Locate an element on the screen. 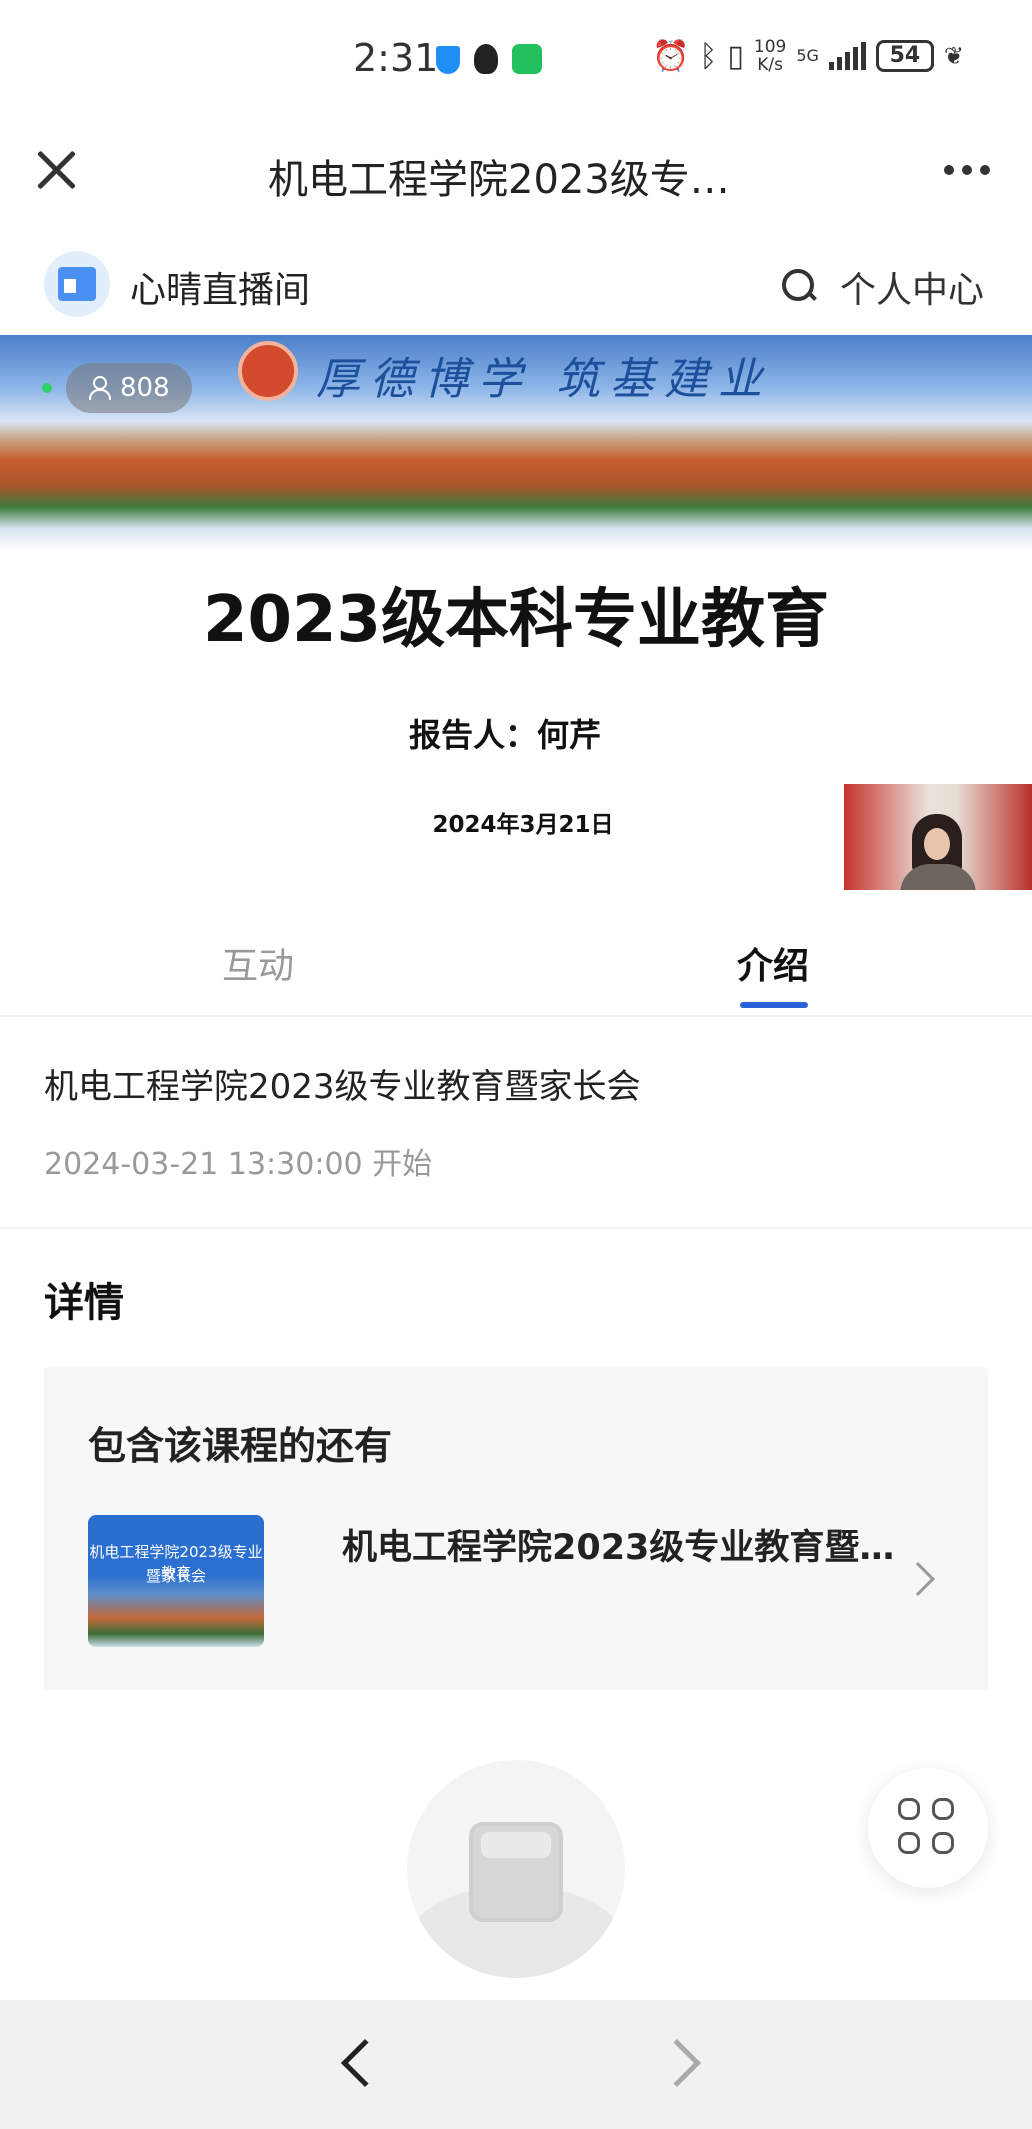 This screenshot has width=1032, height=2129. slide-title: 2023级本科专业教育 is located at coordinates (516, 620).